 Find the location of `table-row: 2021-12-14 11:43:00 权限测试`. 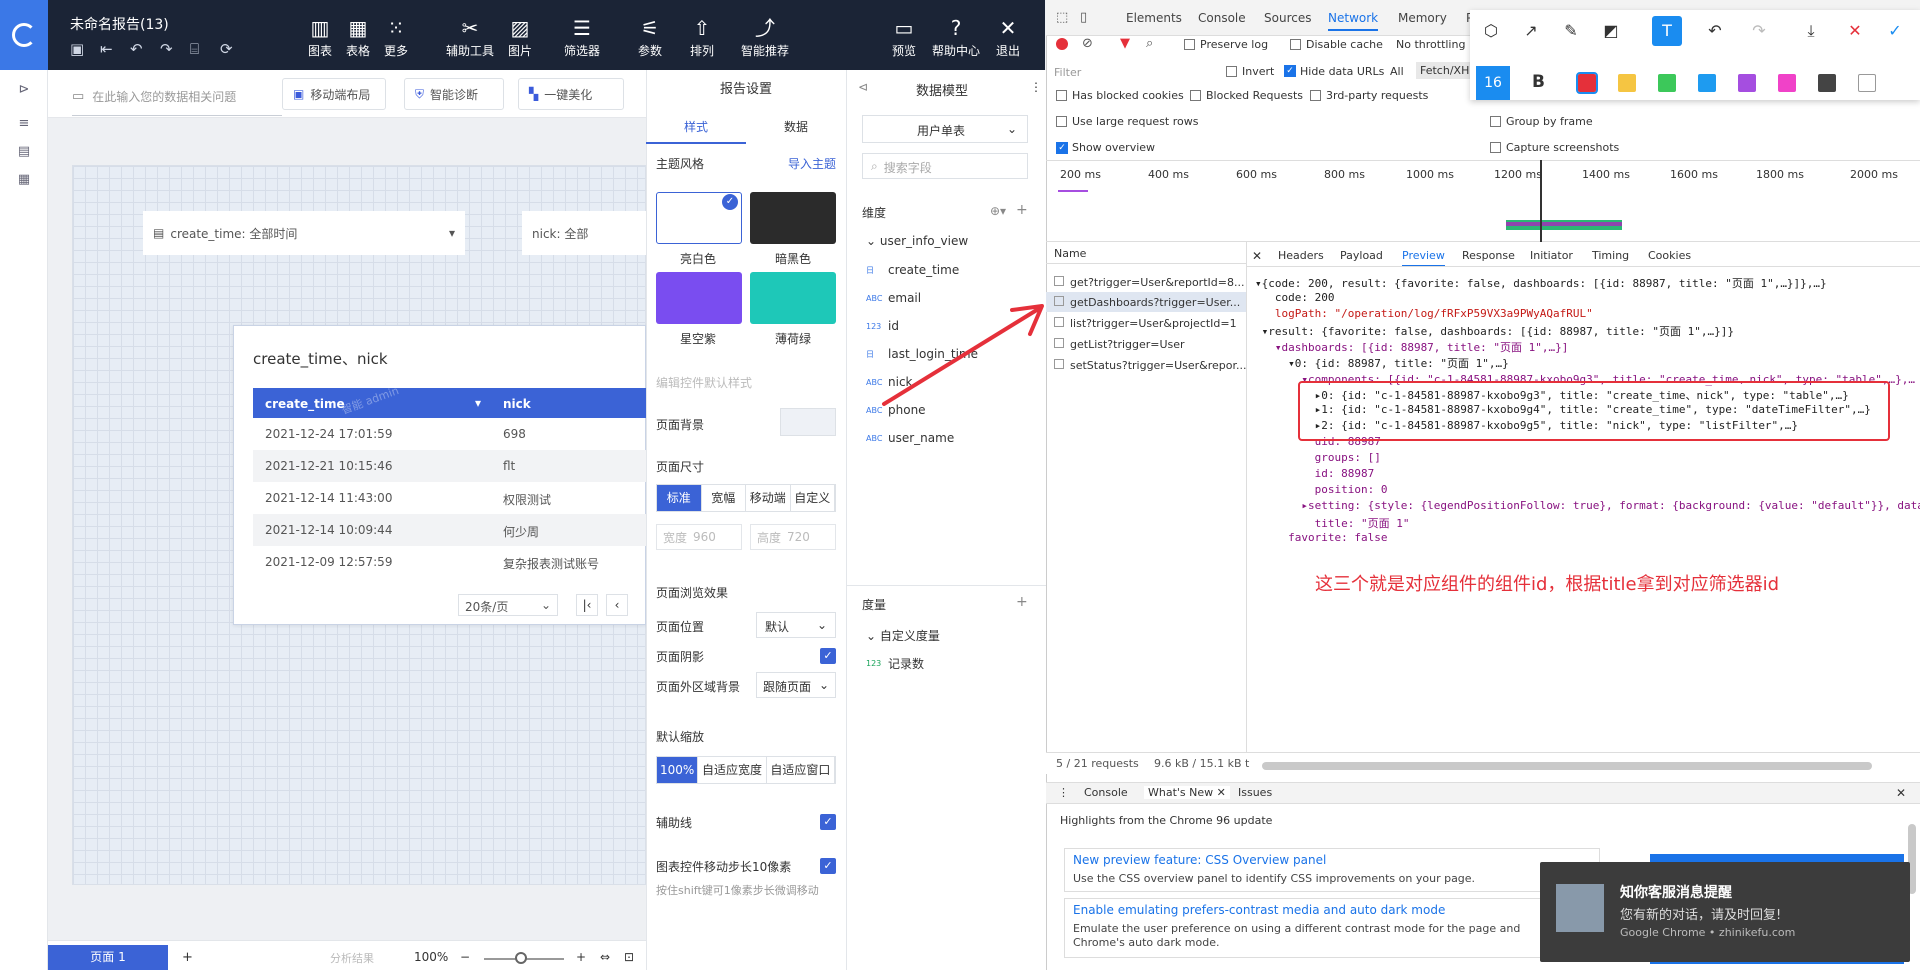

table-row: 2021-12-14 11:43:00 权限测试 is located at coordinates (449, 498).